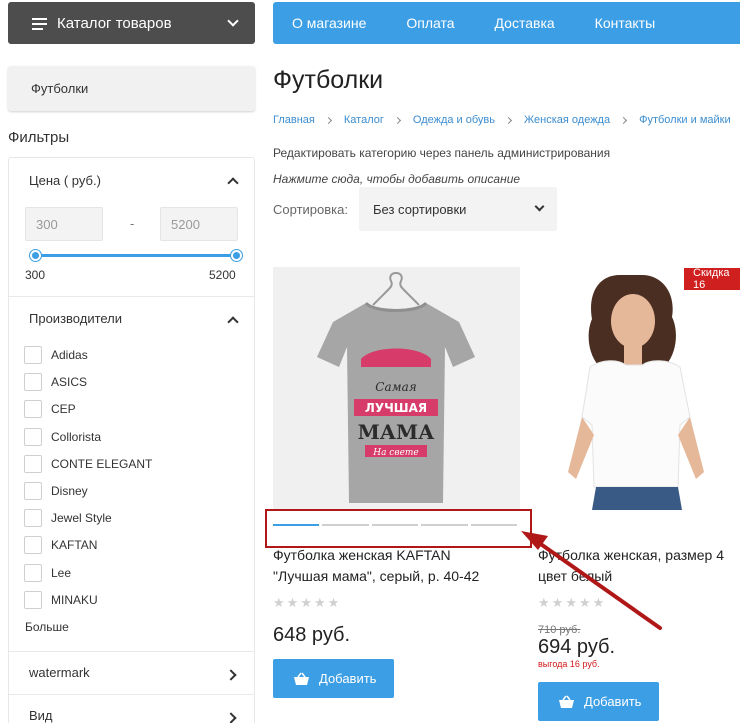 The width and height of the screenshot is (740, 723). Describe the element at coordinates (47, 572) in the screenshot. I see `manufacturer-option: Lee` at that location.